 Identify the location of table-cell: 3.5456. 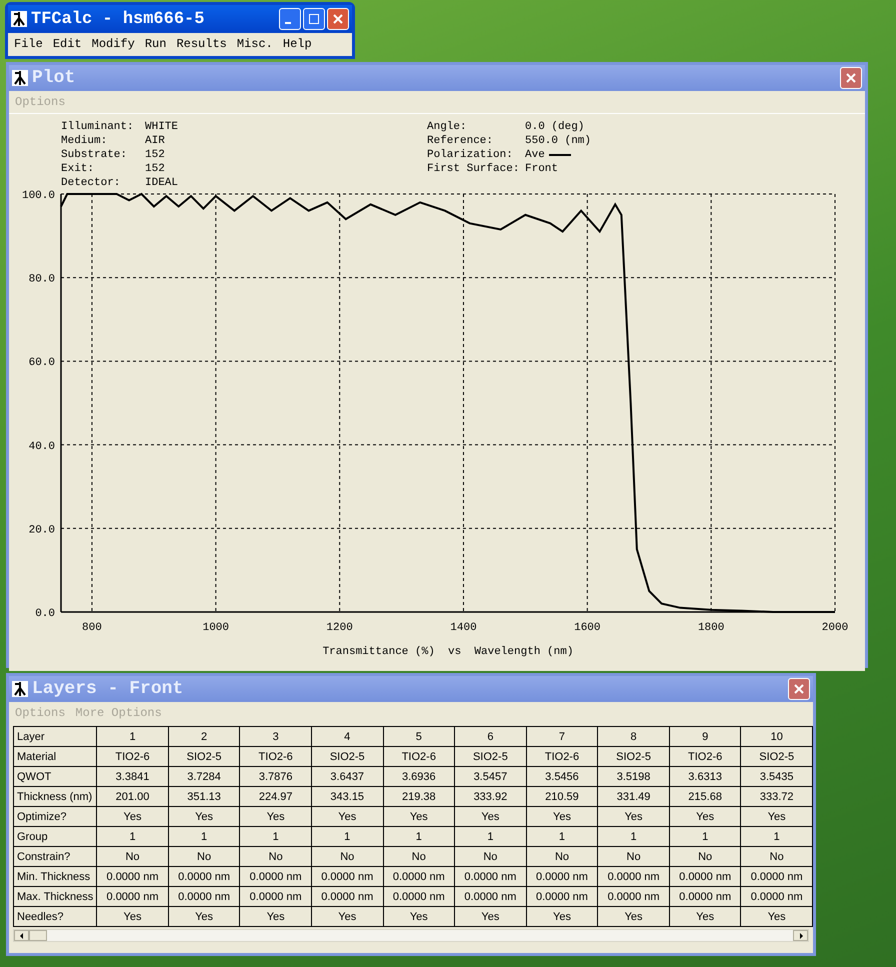
(562, 776).